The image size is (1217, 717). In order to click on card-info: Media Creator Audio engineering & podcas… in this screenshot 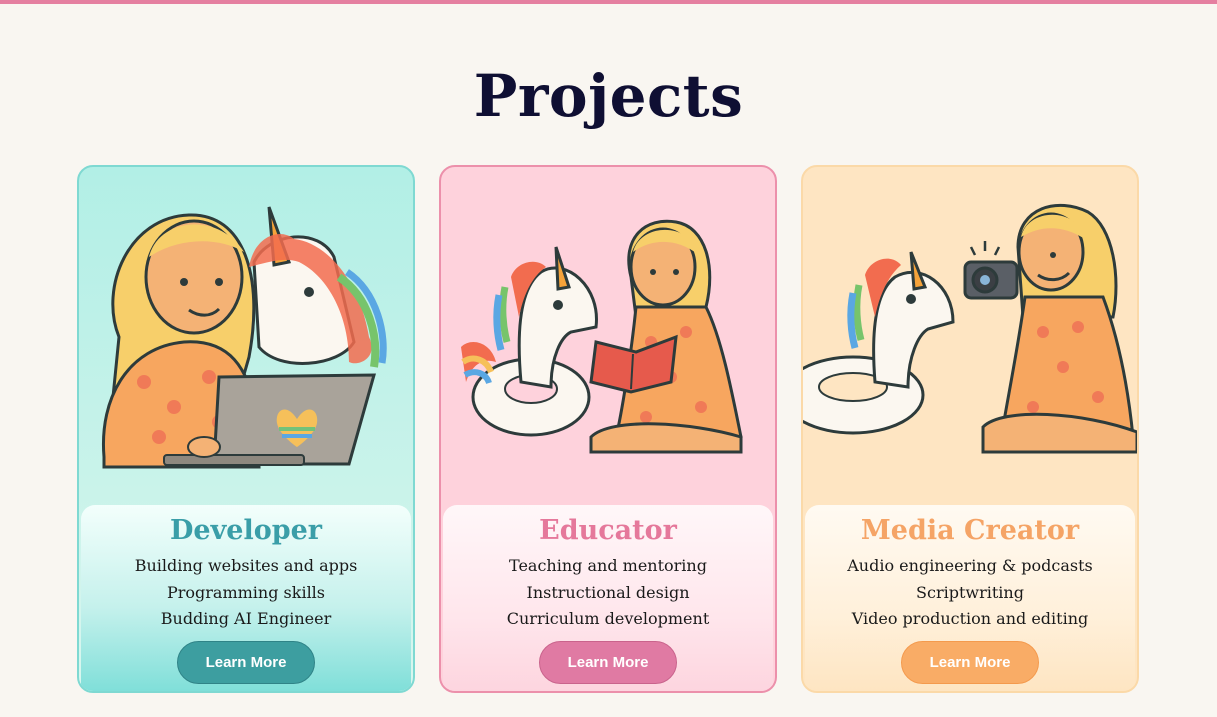, I will do `click(970, 598)`.